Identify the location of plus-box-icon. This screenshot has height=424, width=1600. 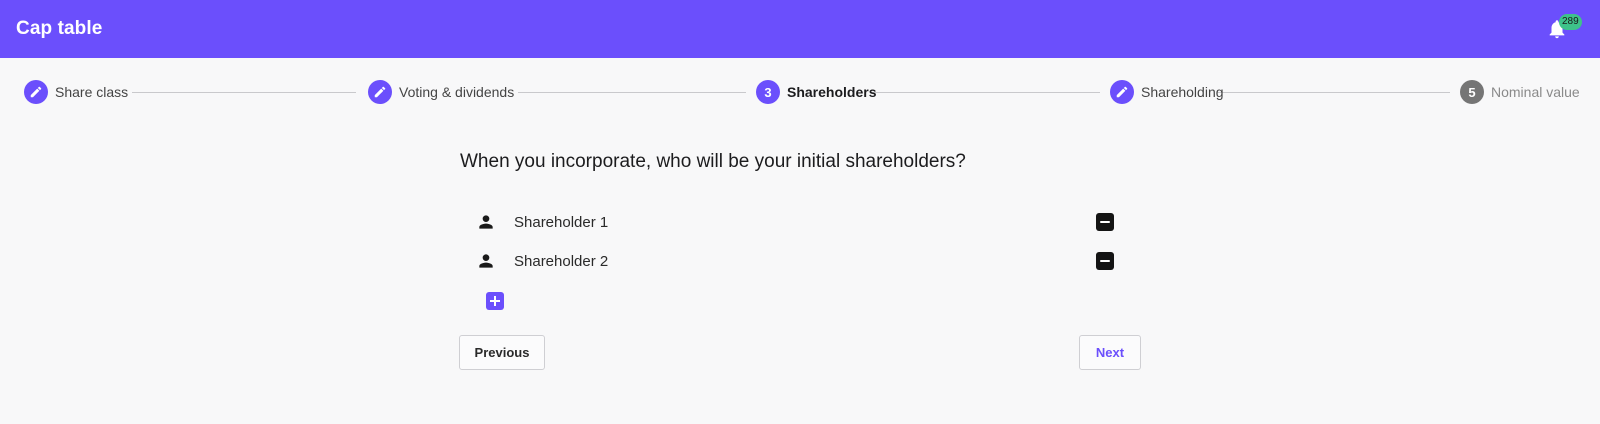
(495, 301).